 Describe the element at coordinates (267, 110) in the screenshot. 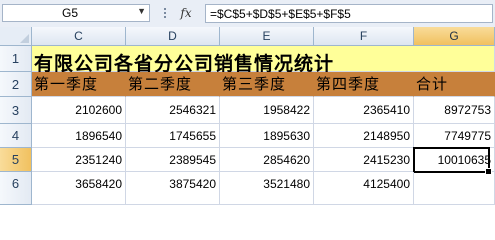

I see `table-cell: 1958422` at that location.